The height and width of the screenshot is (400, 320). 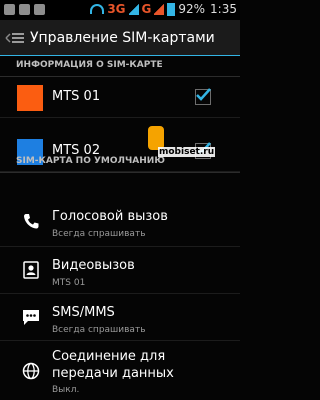 What do you see at coordinates (69, 283) in the screenshot?
I see `video-call-subtitle: MTS 01` at bounding box center [69, 283].